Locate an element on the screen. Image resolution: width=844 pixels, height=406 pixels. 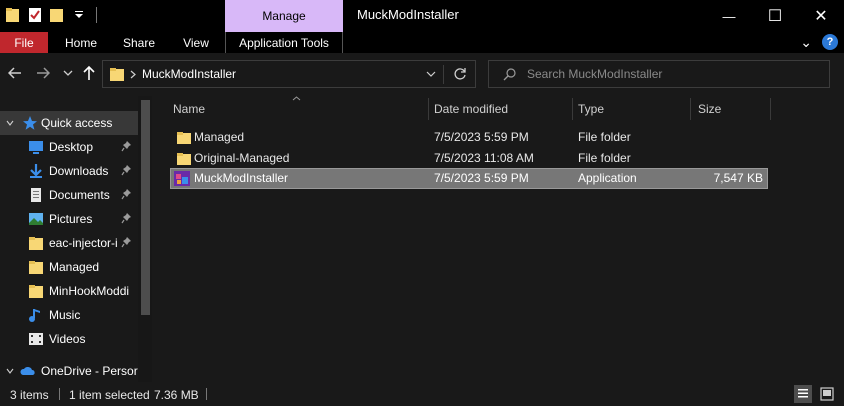
close-button: ✕ is located at coordinates (821, 16).